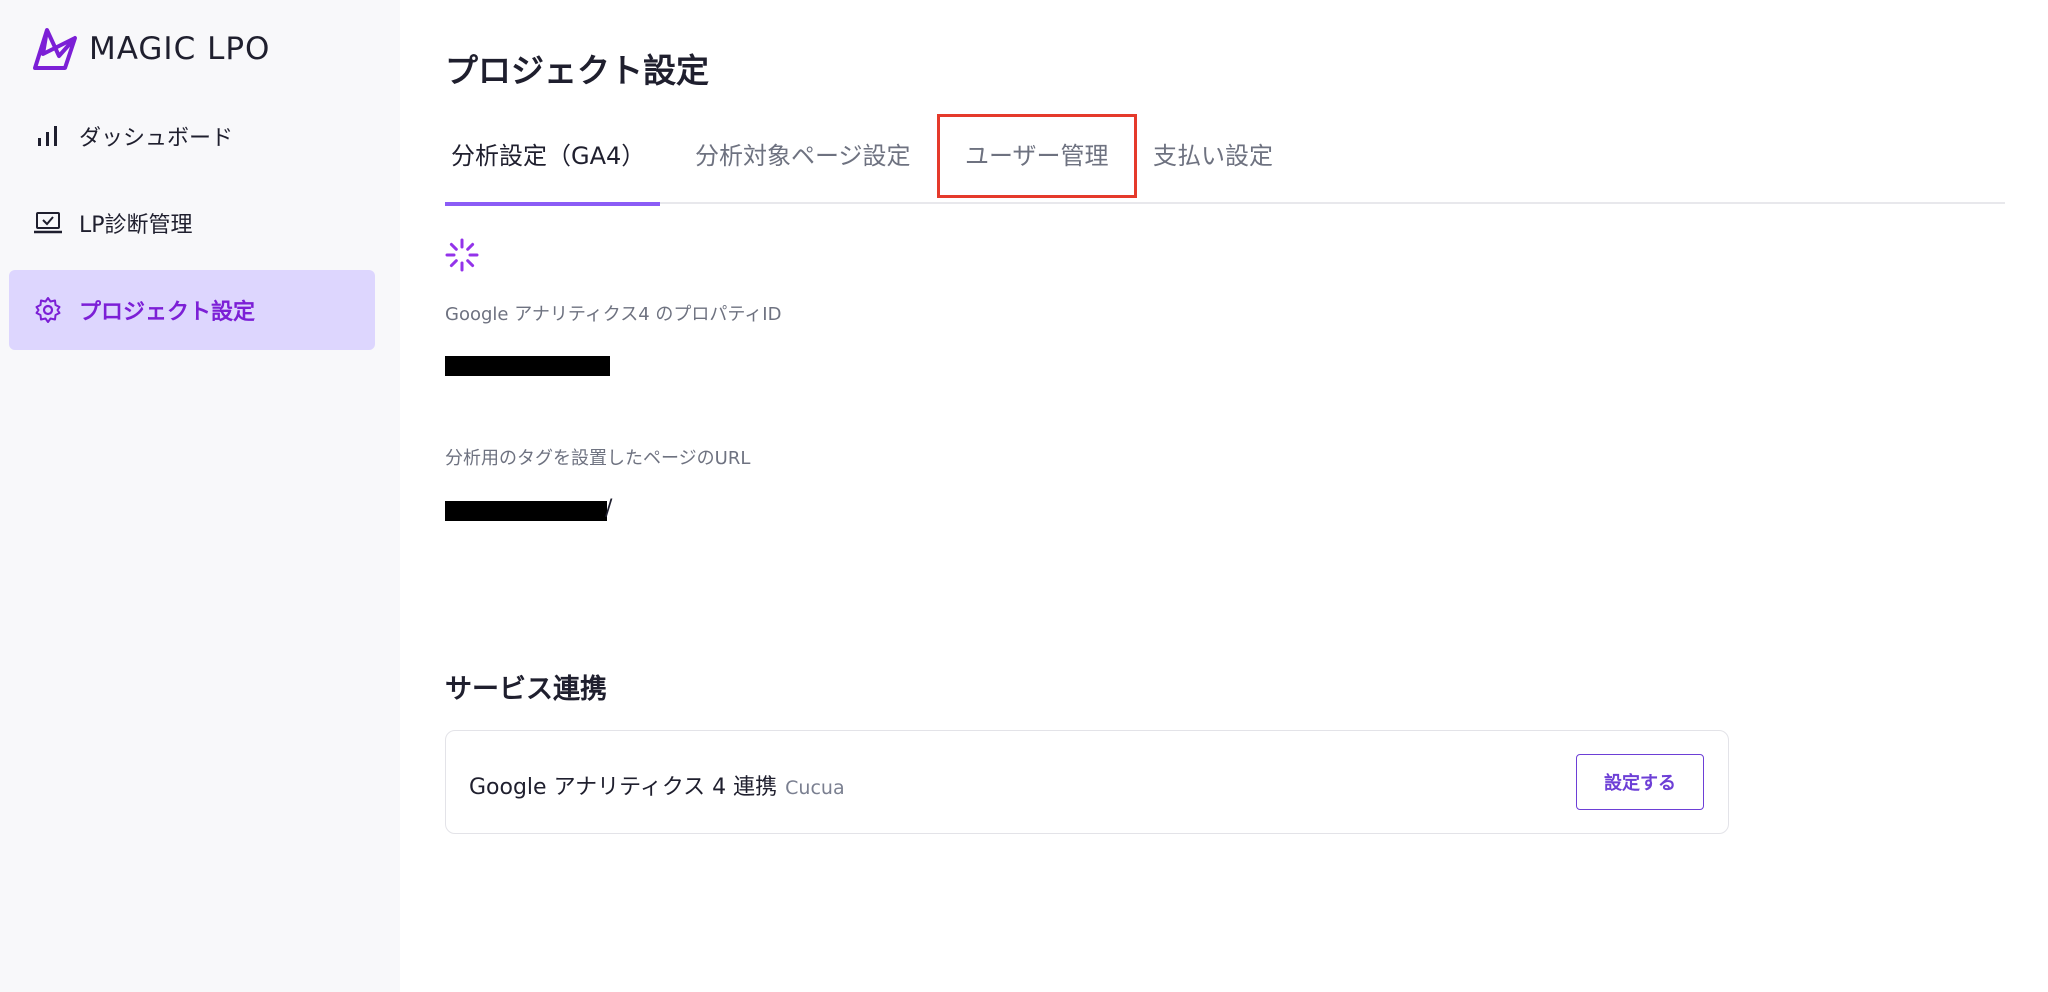 Image resolution: width=2048 pixels, height=992 pixels. Describe the element at coordinates (48, 223) in the screenshot. I see `laptop-check-icon` at that location.